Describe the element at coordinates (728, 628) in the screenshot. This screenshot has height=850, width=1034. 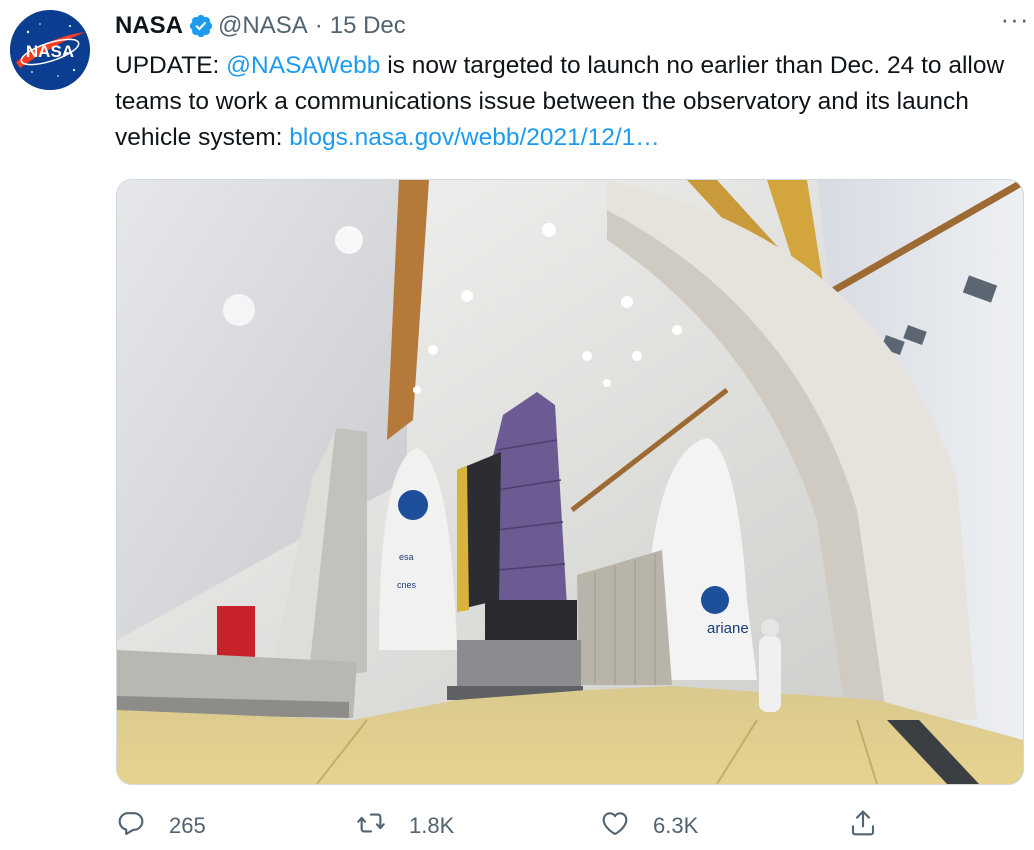
I see `fairing-label: ariane` at that location.